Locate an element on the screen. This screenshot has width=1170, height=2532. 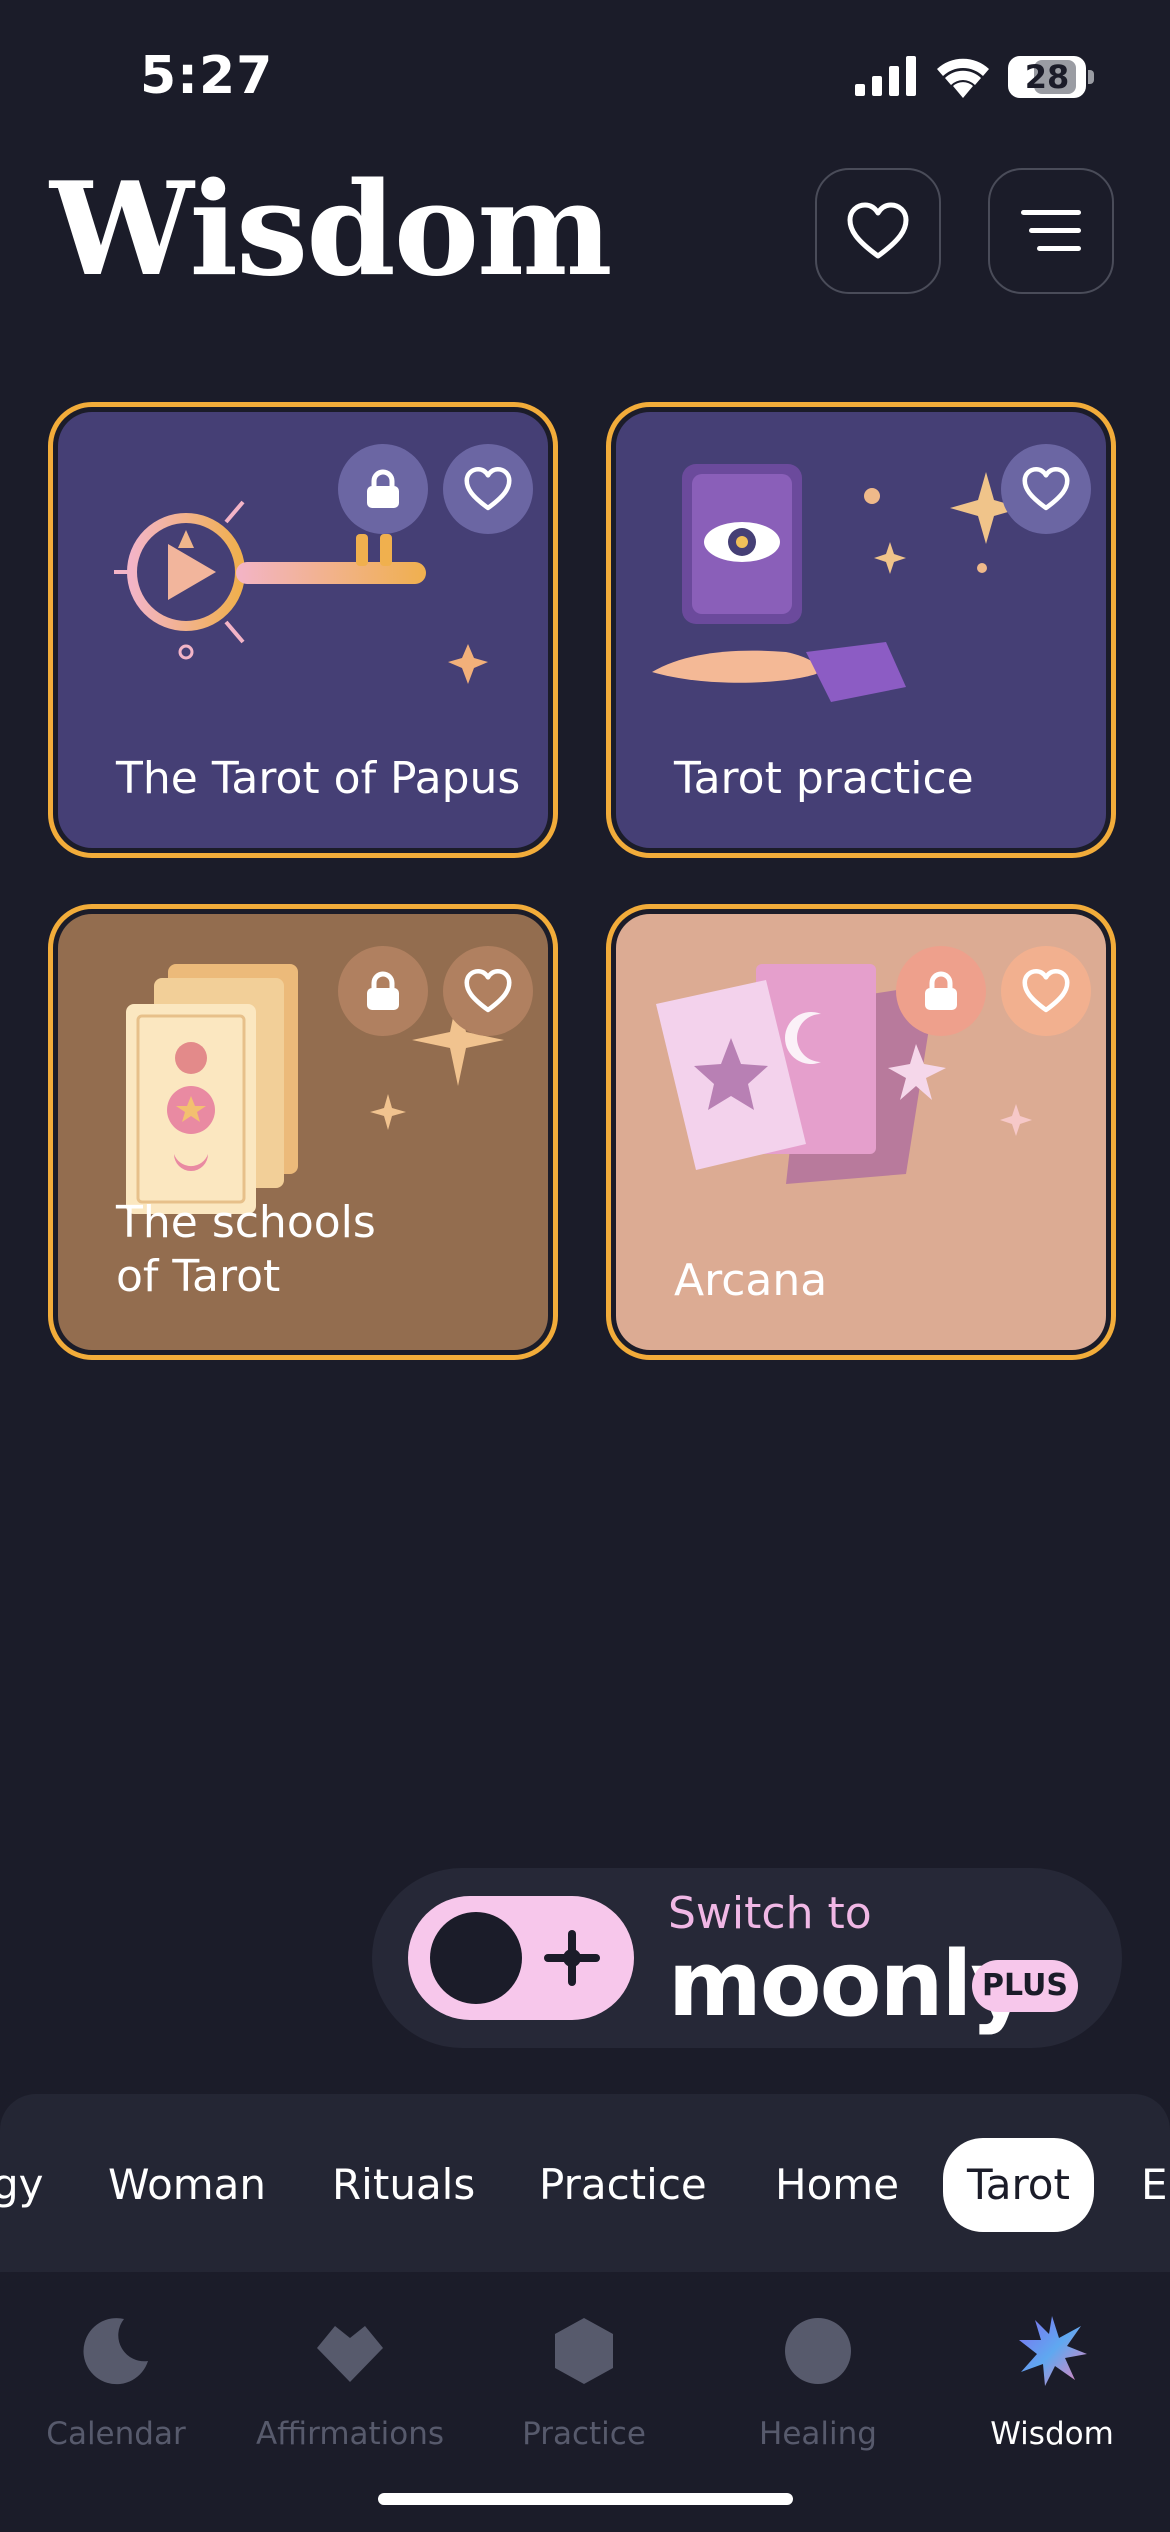
battery-nub is located at coordinates (1091, 77).